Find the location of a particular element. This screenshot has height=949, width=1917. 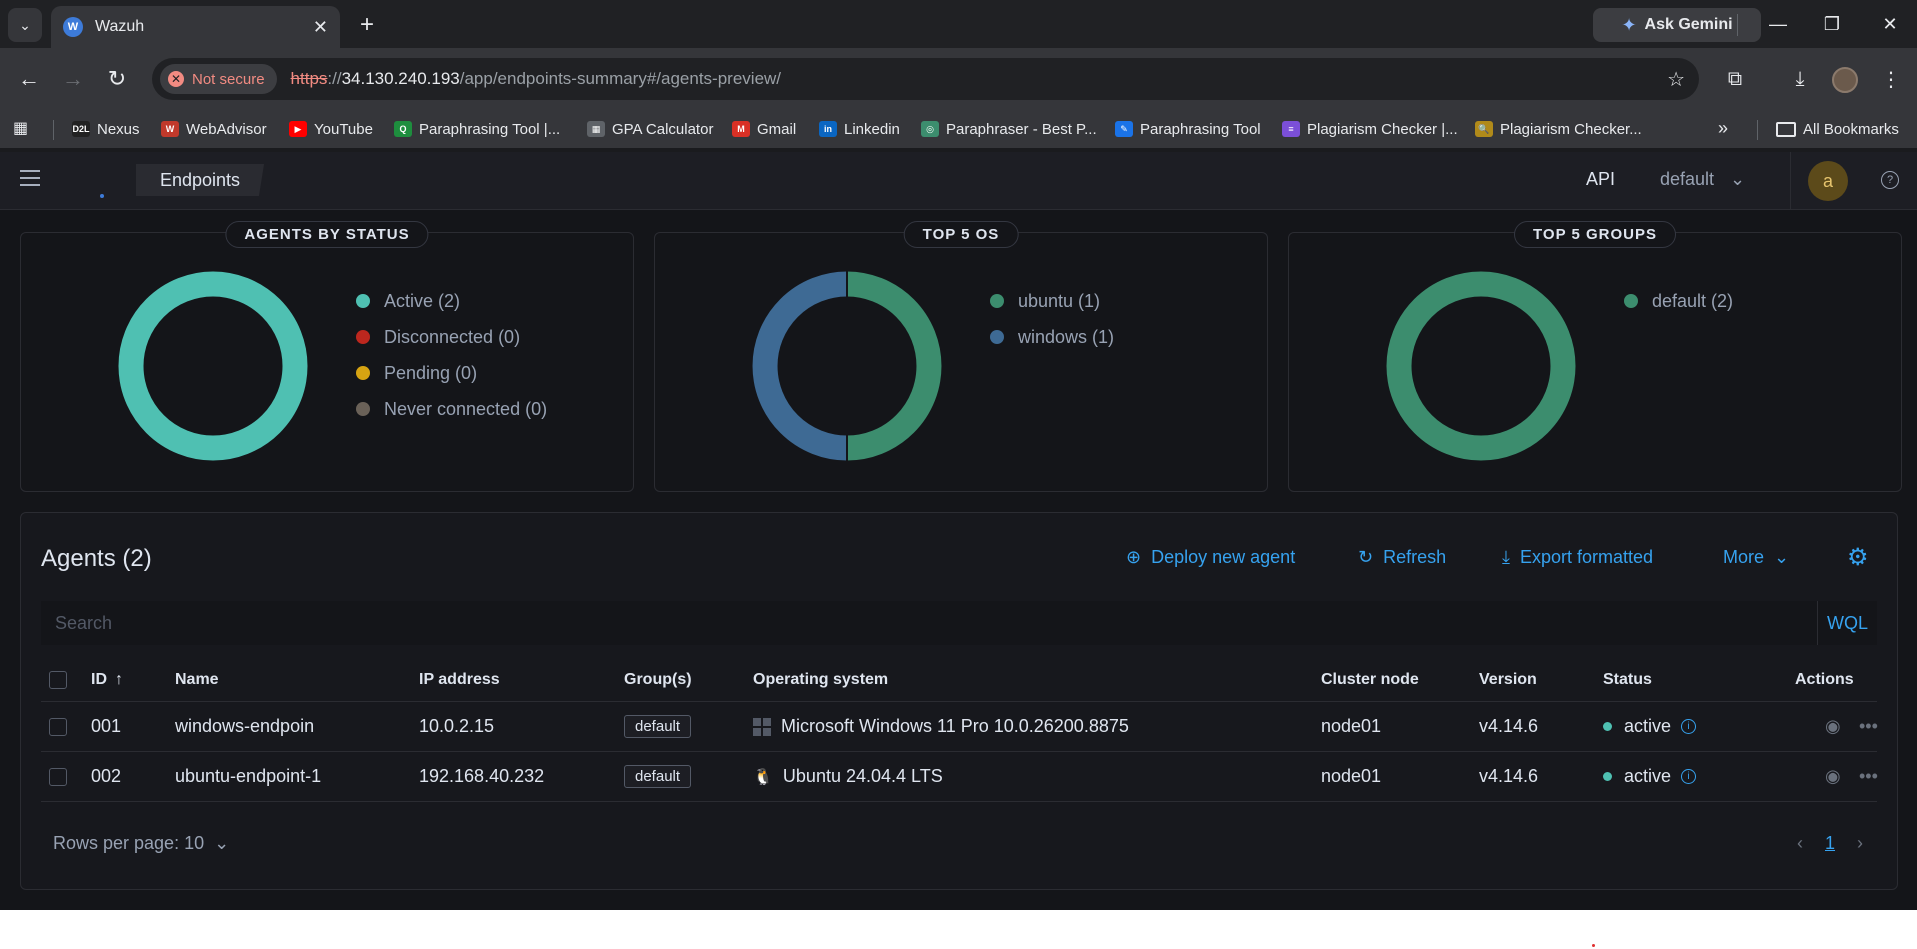

bookmark-label: Nexus is located at coordinates (118, 129).